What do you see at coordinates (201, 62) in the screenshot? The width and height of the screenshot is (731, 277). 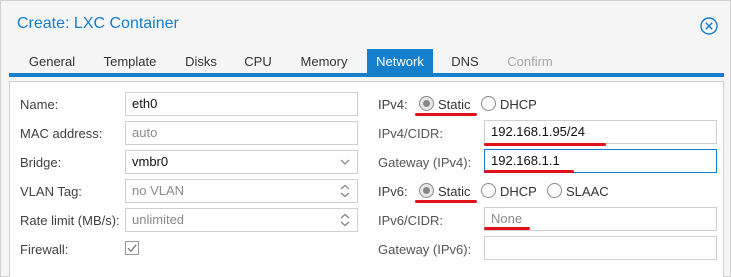 I see `tab-disks: Disks` at bounding box center [201, 62].